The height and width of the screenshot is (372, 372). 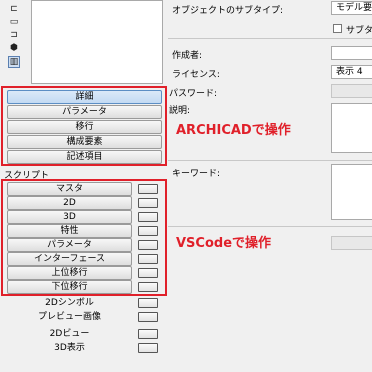 What do you see at coordinates (84, 112) in the screenshot?
I see `parameters-button: パラメータ` at bounding box center [84, 112].